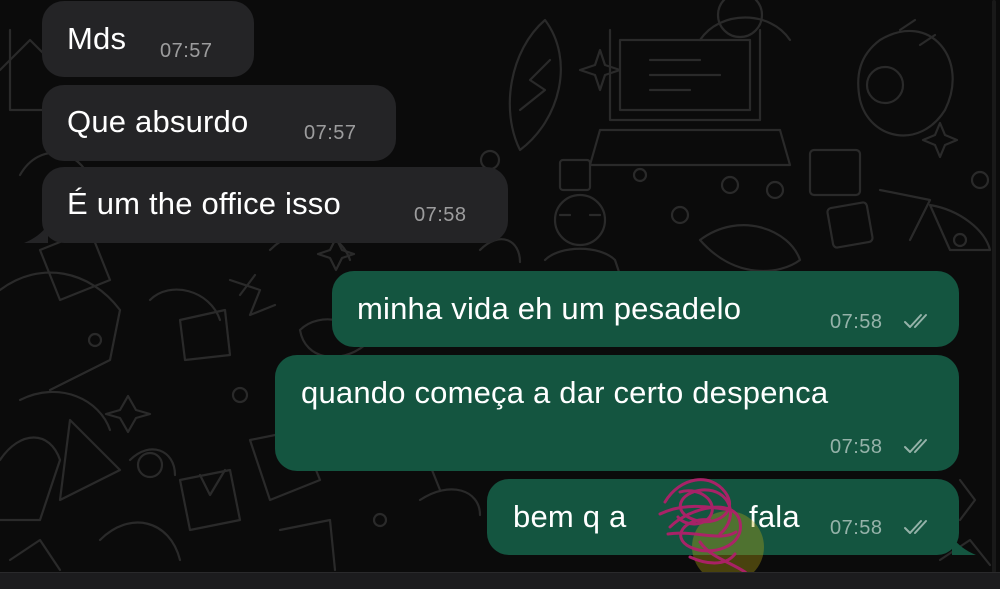 The image size is (1000, 589). I want to click on input-bar-edge, so click(500, 580).